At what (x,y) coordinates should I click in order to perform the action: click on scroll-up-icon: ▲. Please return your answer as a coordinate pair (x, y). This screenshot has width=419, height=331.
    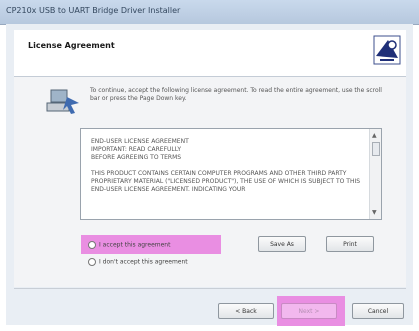
    Looking at the image, I should click on (374, 135).